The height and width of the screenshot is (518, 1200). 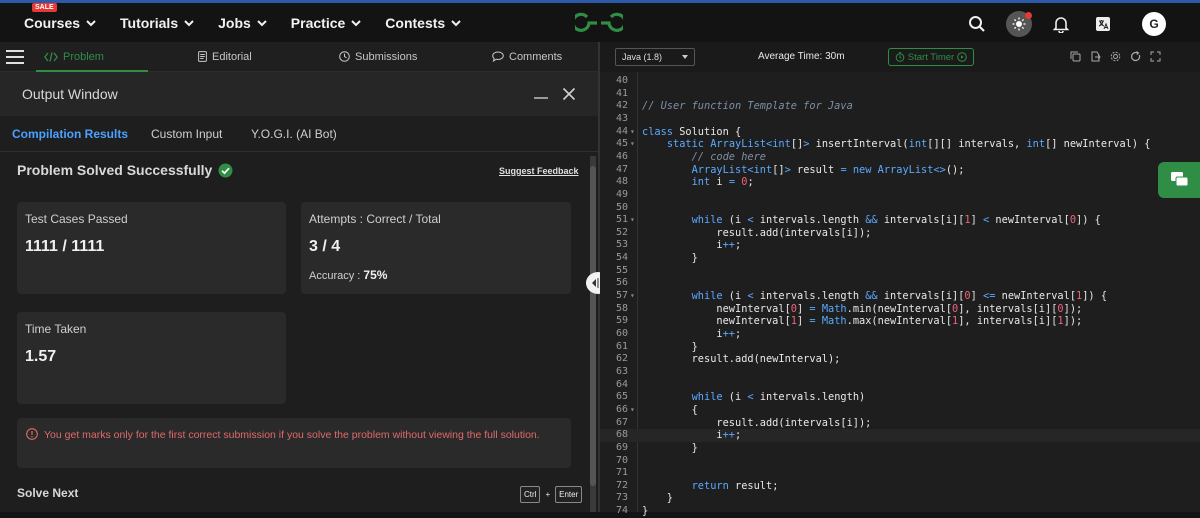 What do you see at coordinates (1115, 56) in the screenshot?
I see `settings-icon` at bounding box center [1115, 56].